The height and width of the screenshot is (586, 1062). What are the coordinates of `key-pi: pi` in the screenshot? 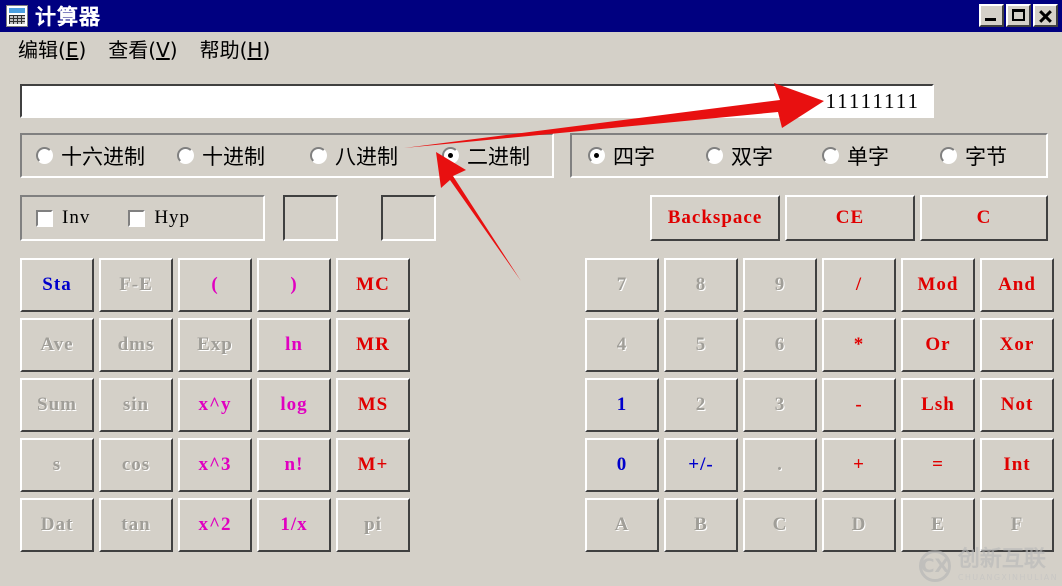 It's located at (373, 525).